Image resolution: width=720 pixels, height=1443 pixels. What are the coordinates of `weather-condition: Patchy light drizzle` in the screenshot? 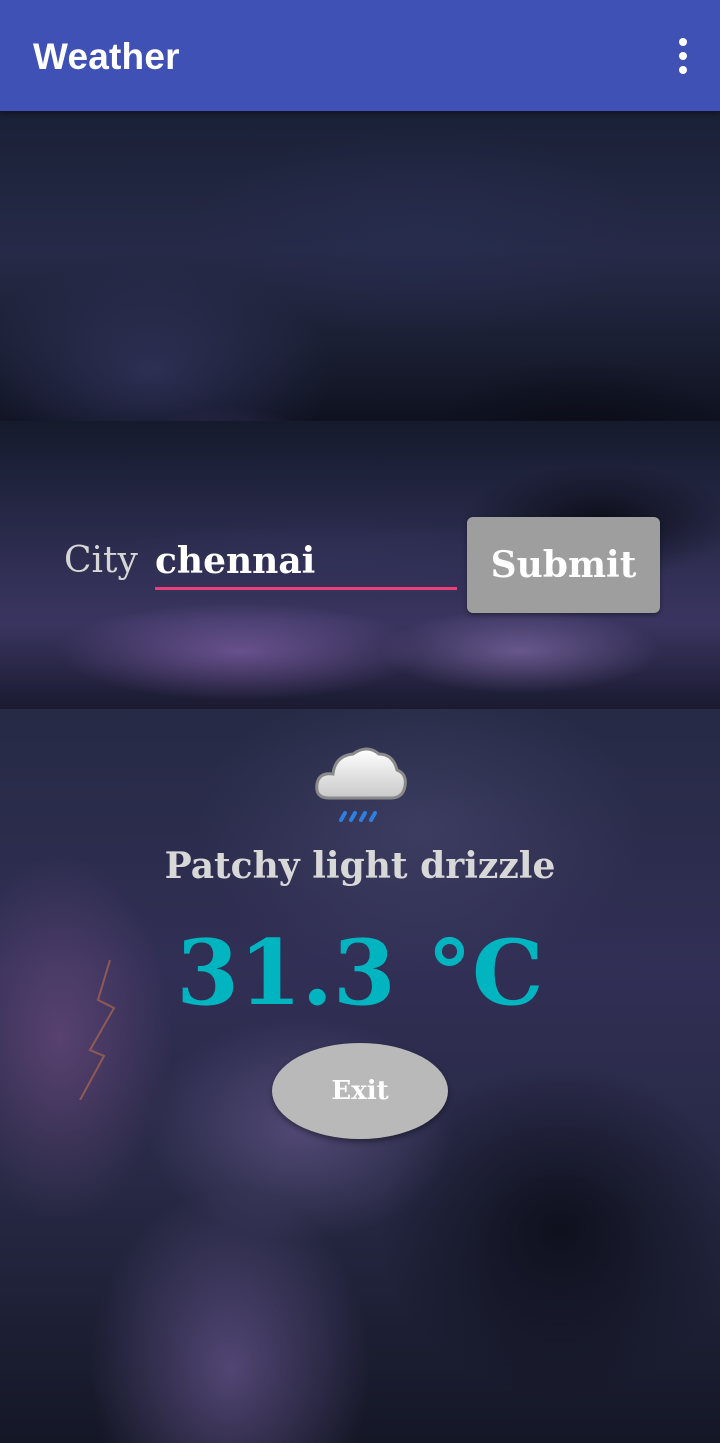 It's located at (360, 866).